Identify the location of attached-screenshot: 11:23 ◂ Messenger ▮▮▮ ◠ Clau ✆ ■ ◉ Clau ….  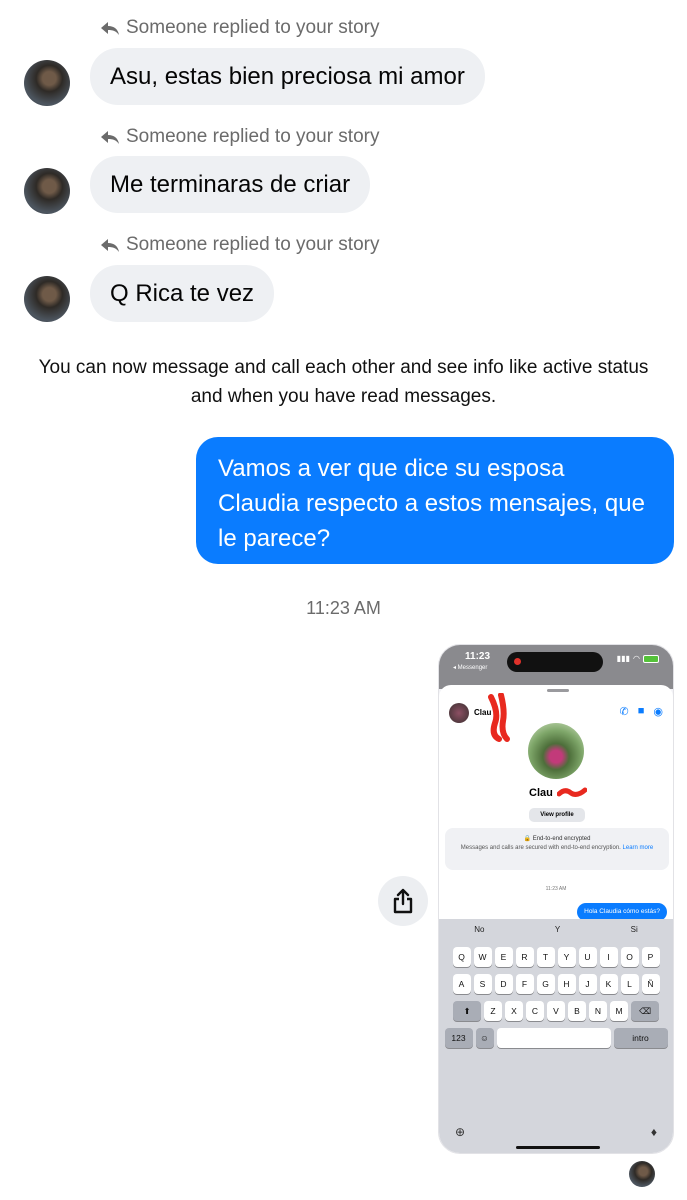
(556, 899).